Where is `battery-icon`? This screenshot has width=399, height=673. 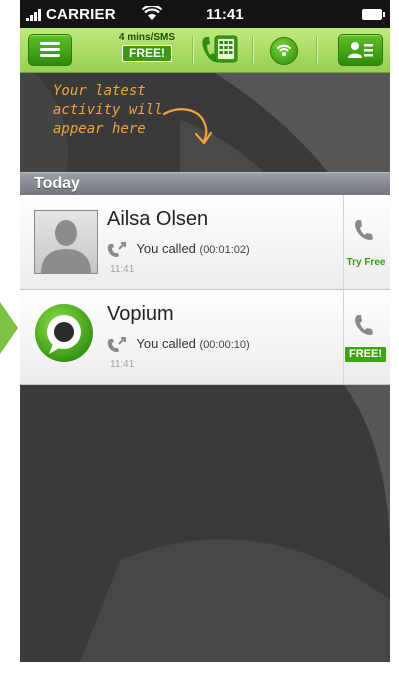
battery-icon is located at coordinates (373, 14).